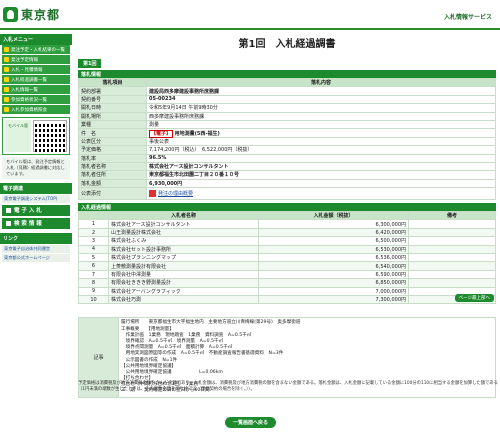  What do you see at coordinates (287, 74) in the screenshot?
I see `bid-info-header: 落札情報` at bounding box center [287, 74].